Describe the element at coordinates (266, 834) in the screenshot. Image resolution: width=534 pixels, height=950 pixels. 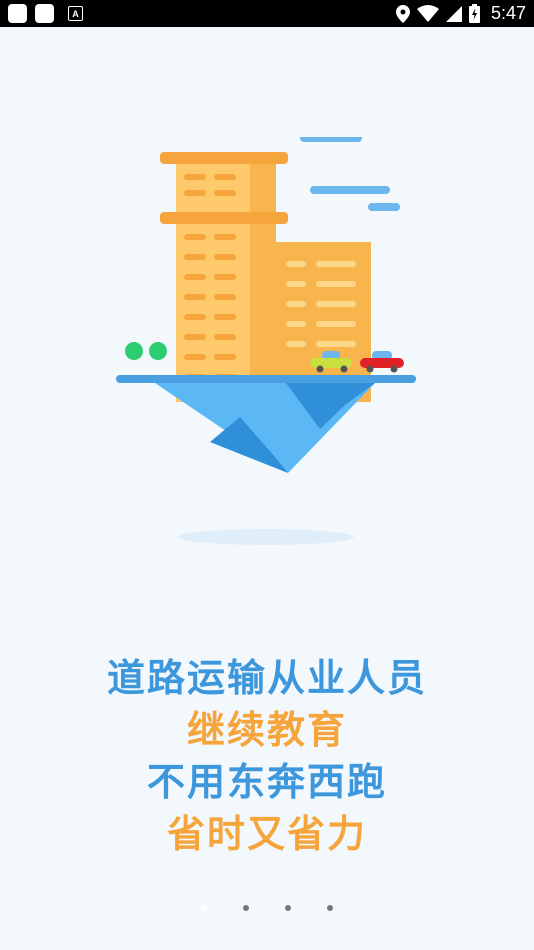
I see `slogan-line-4: 省时又省力` at that location.